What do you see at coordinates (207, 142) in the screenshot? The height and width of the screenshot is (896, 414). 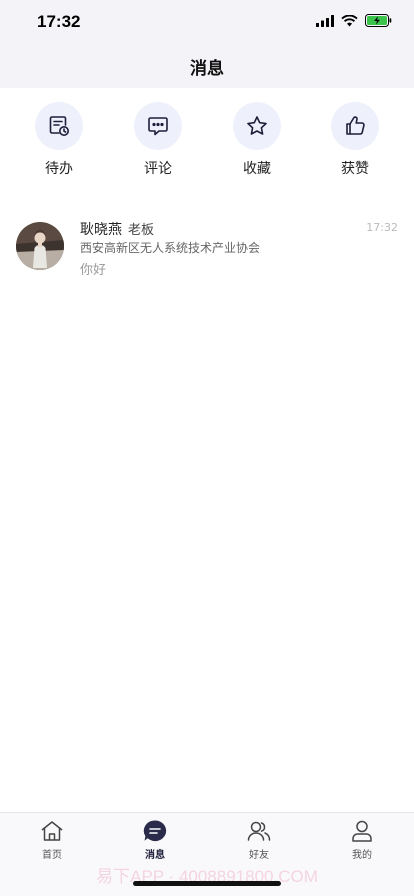 I see `quick-actions: 待办 评论 收藏 获赞` at bounding box center [207, 142].